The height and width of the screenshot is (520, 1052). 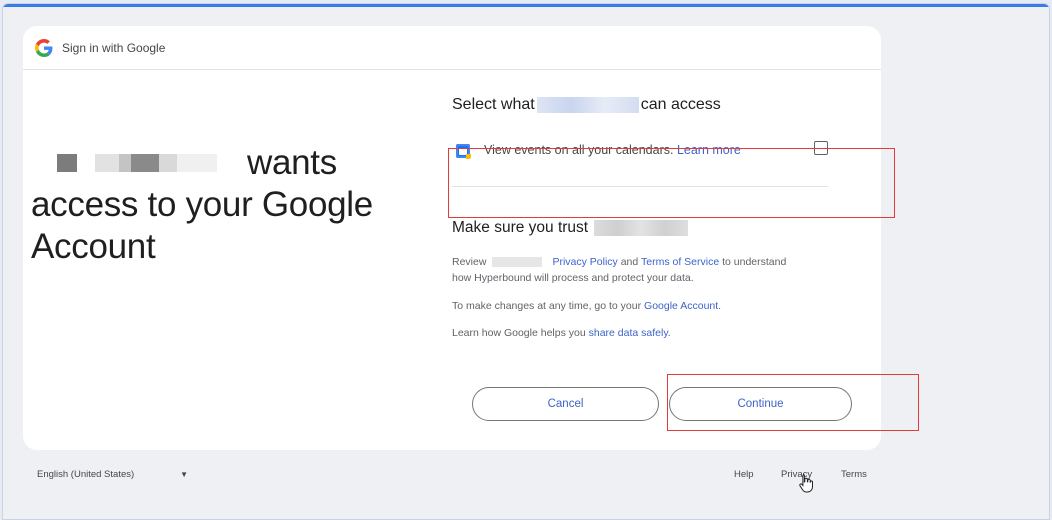 I want to click on accent-bar, so click(x=526, y=5).